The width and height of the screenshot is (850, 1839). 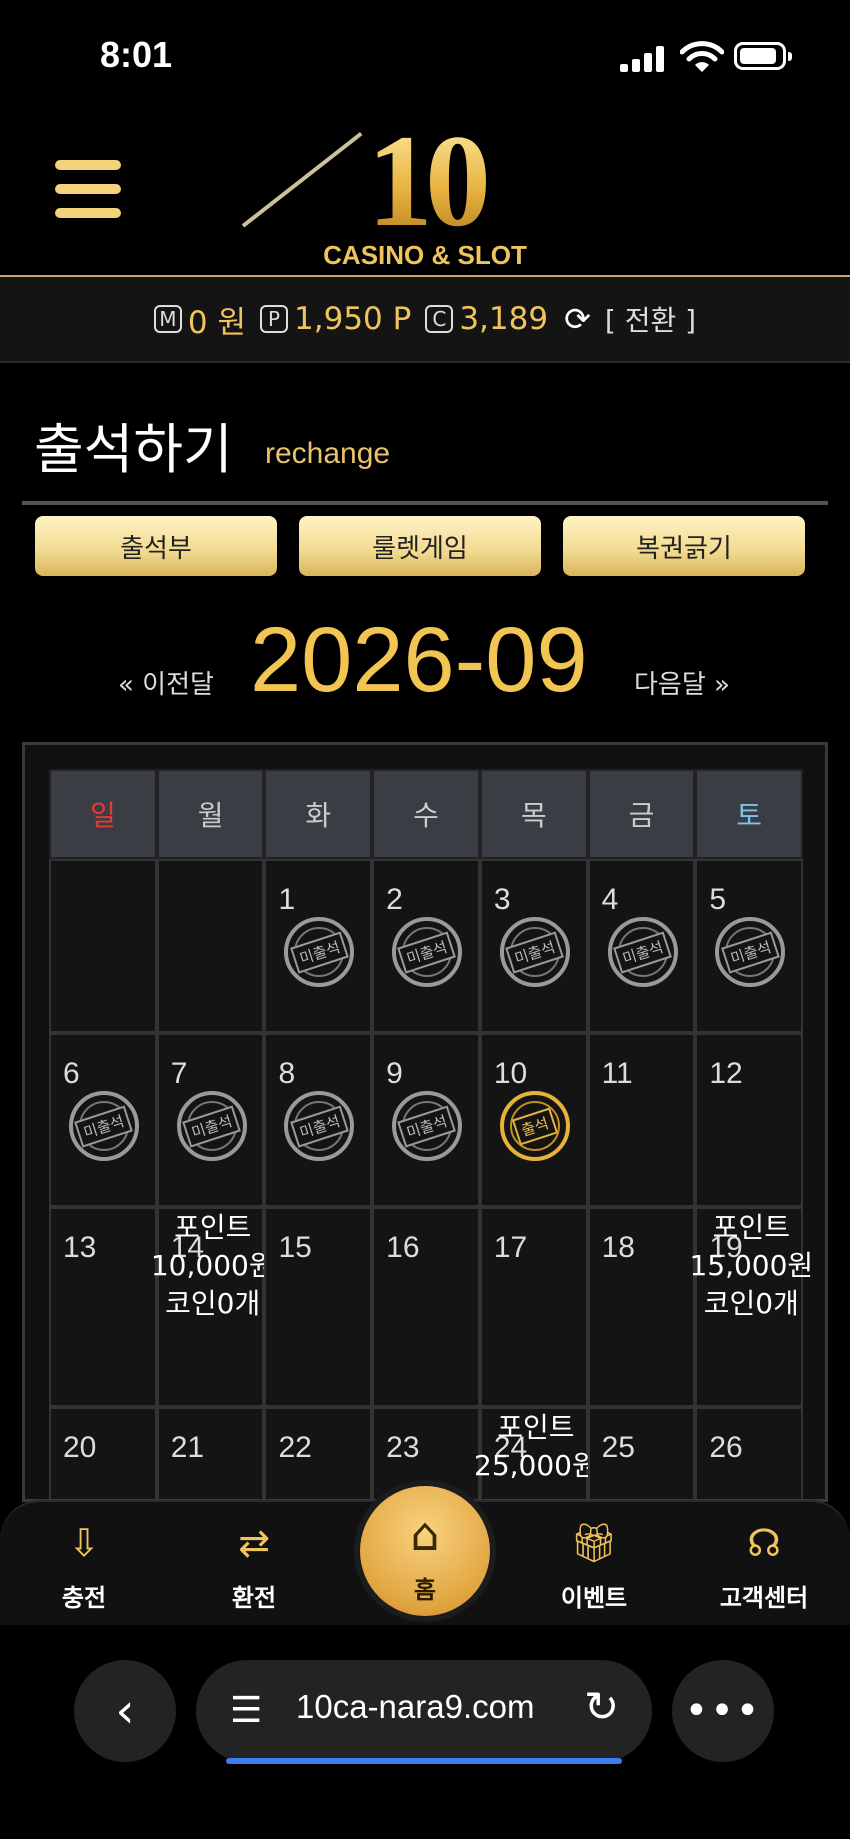 I want to click on nav-home: ⌂ 홈, so click(x=425, y=1551).